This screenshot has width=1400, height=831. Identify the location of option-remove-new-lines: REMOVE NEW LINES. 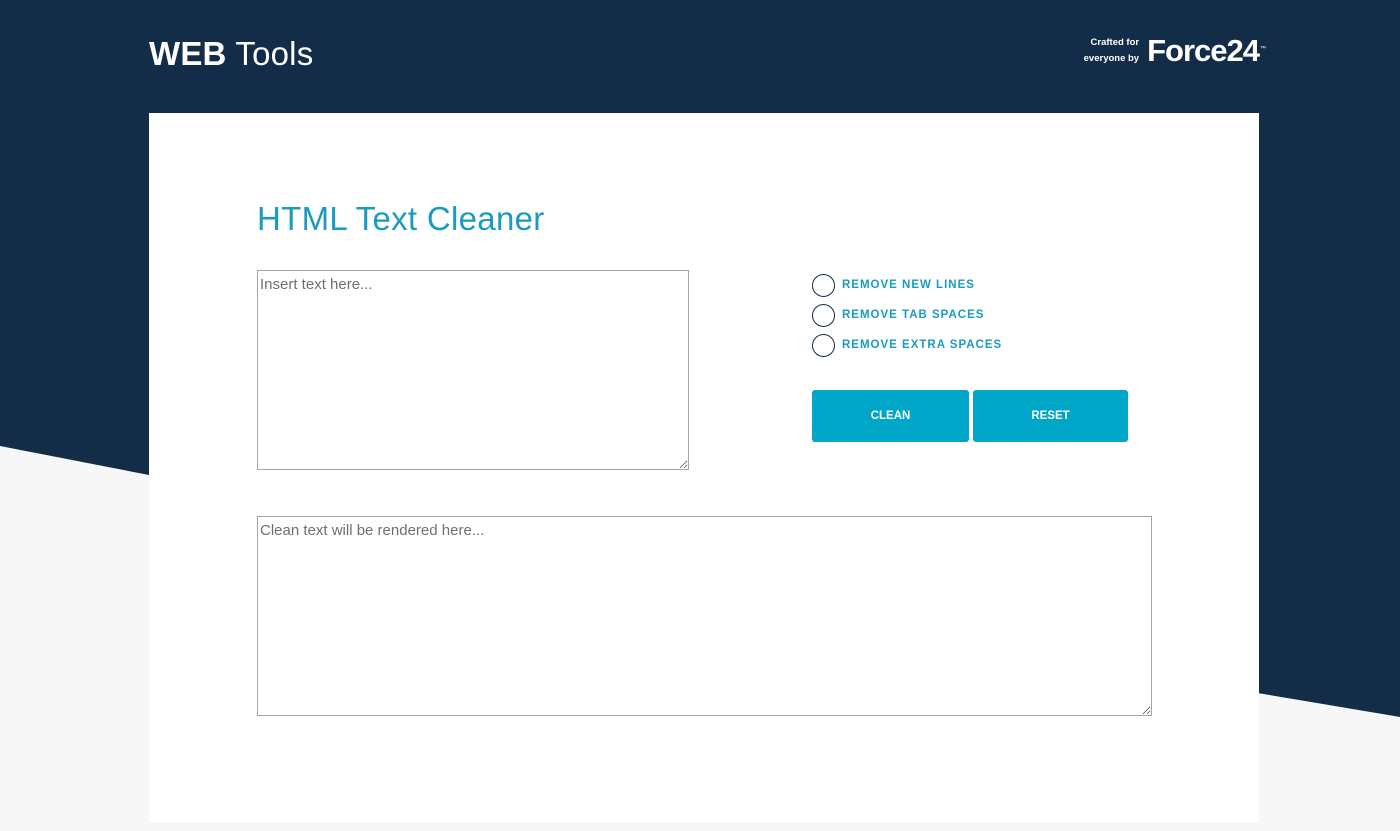
(907, 285).